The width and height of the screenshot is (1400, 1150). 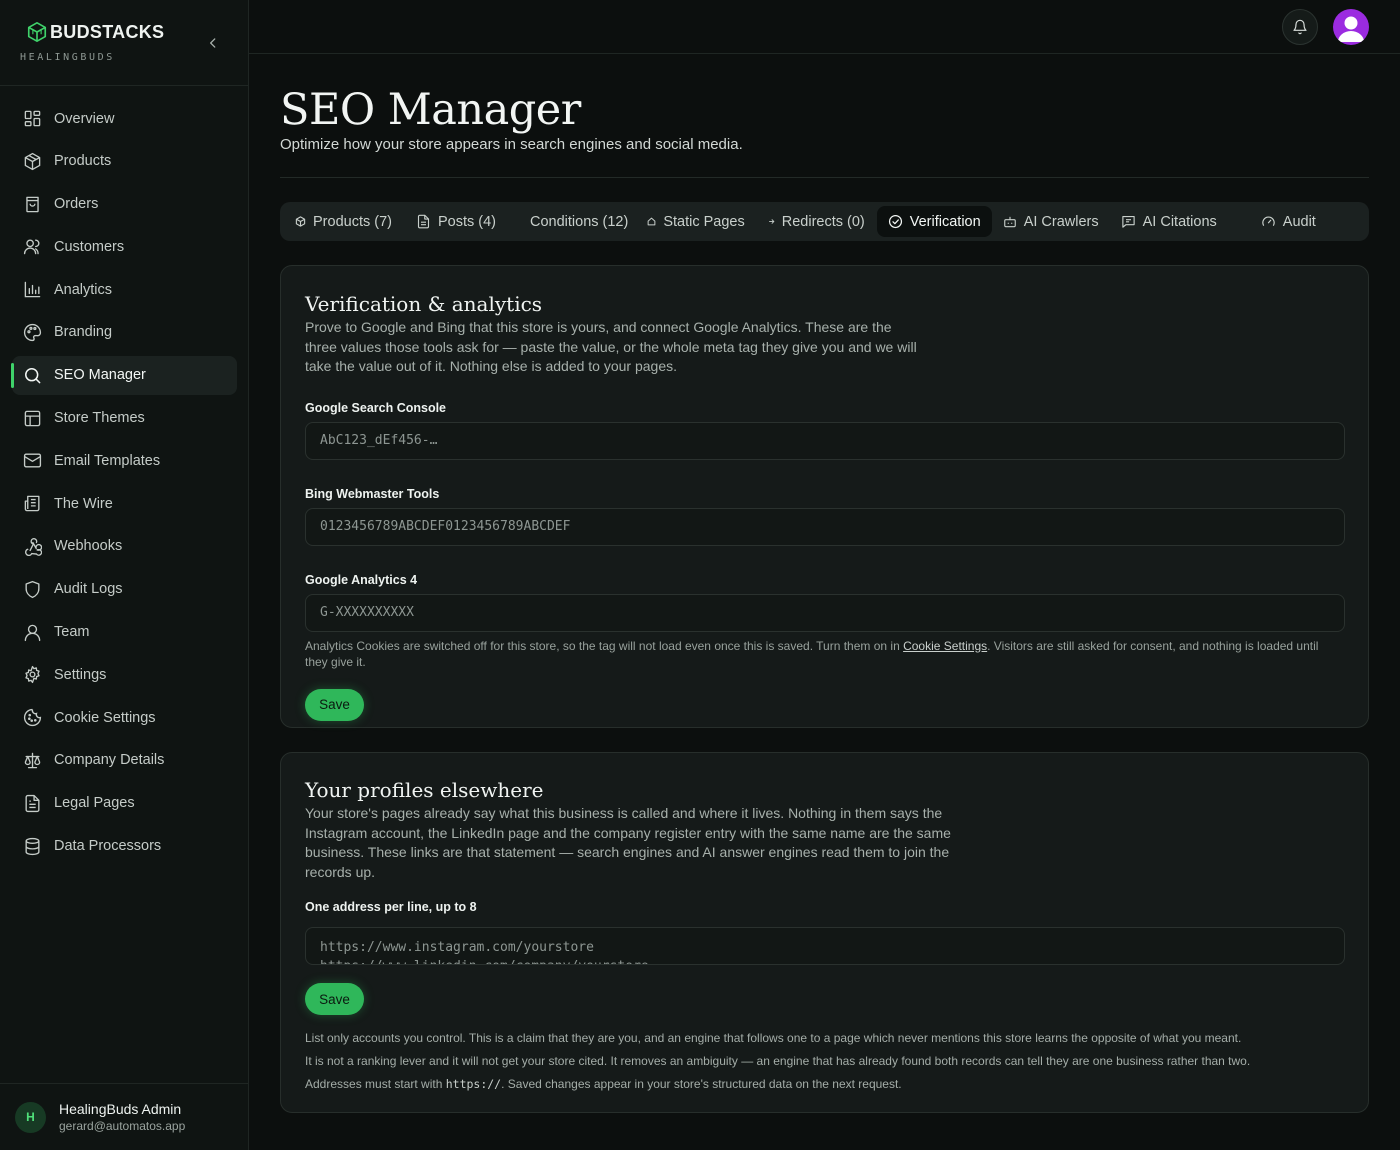 I want to click on user-silhouette-icon, so click(x=1351, y=29).